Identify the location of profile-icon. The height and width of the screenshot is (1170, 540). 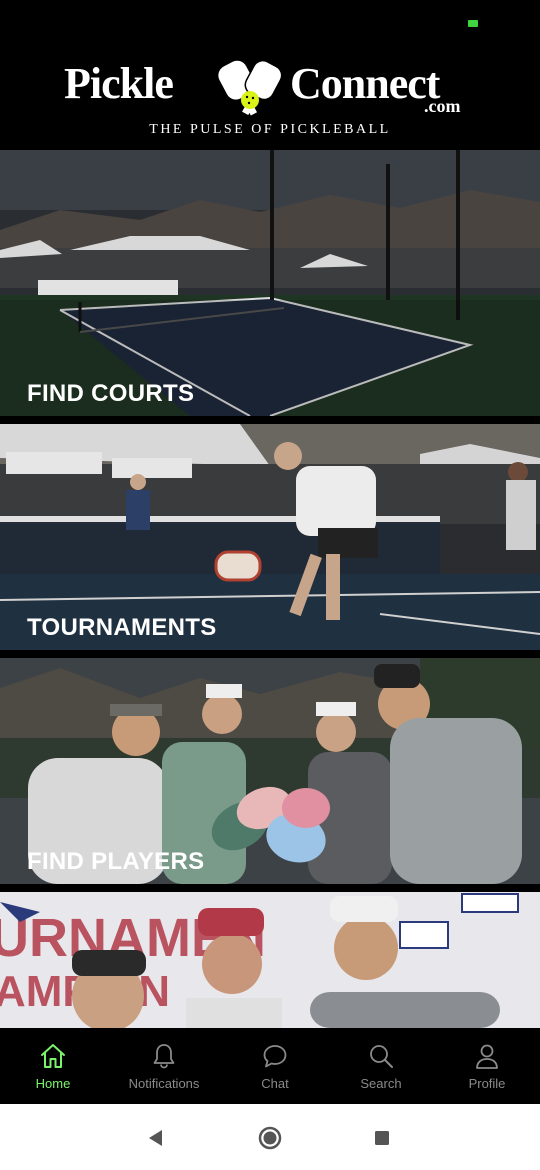
(487, 1056).